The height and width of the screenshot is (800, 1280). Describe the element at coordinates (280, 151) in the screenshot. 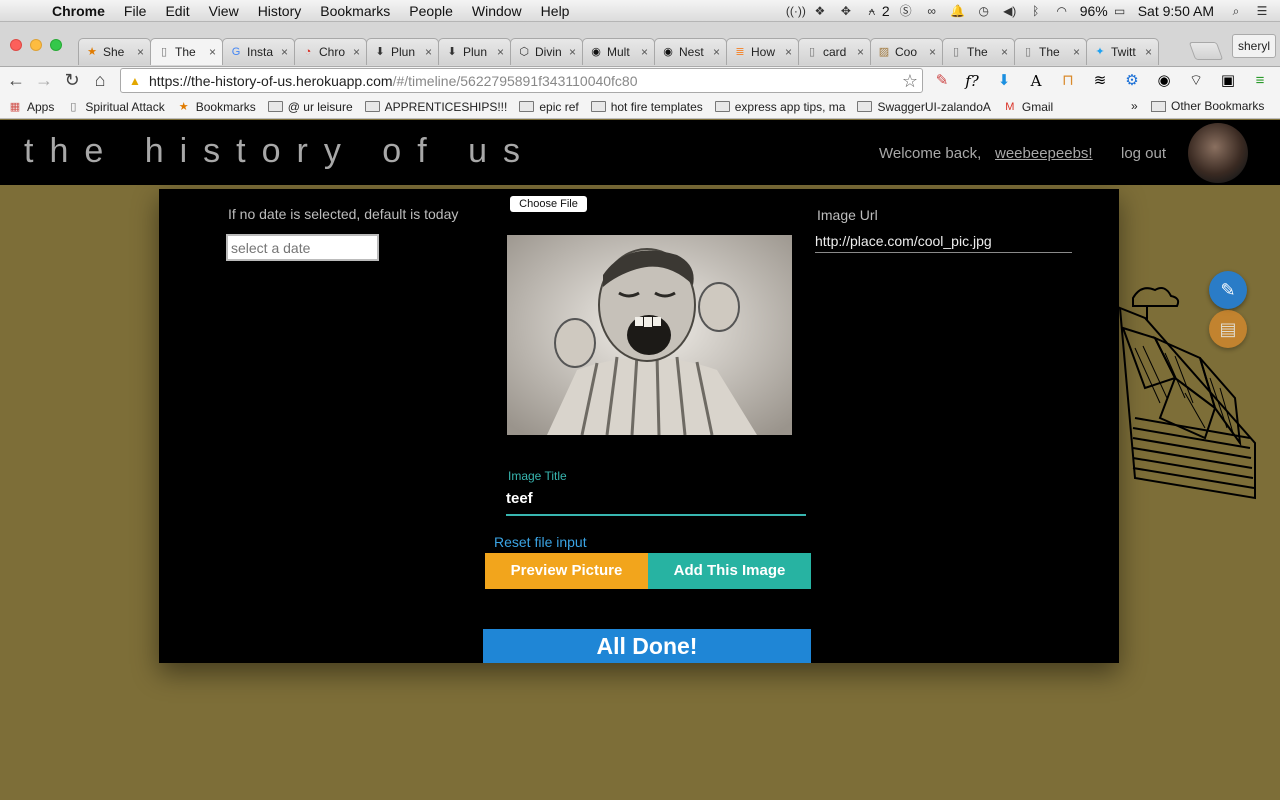

I see `site-logo: the history of us` at that location.